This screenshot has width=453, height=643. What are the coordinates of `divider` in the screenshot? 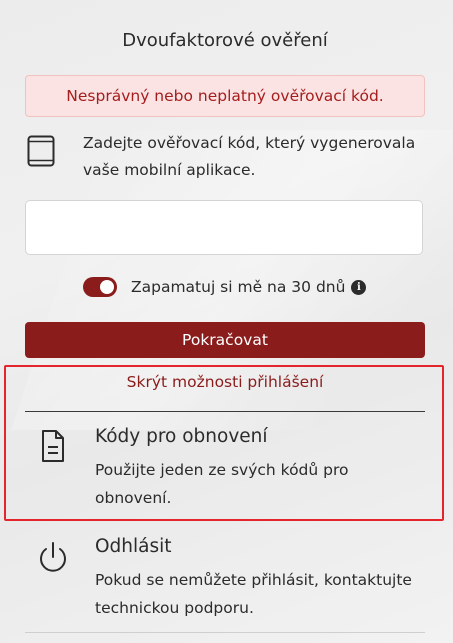 It's located at (225, 411).